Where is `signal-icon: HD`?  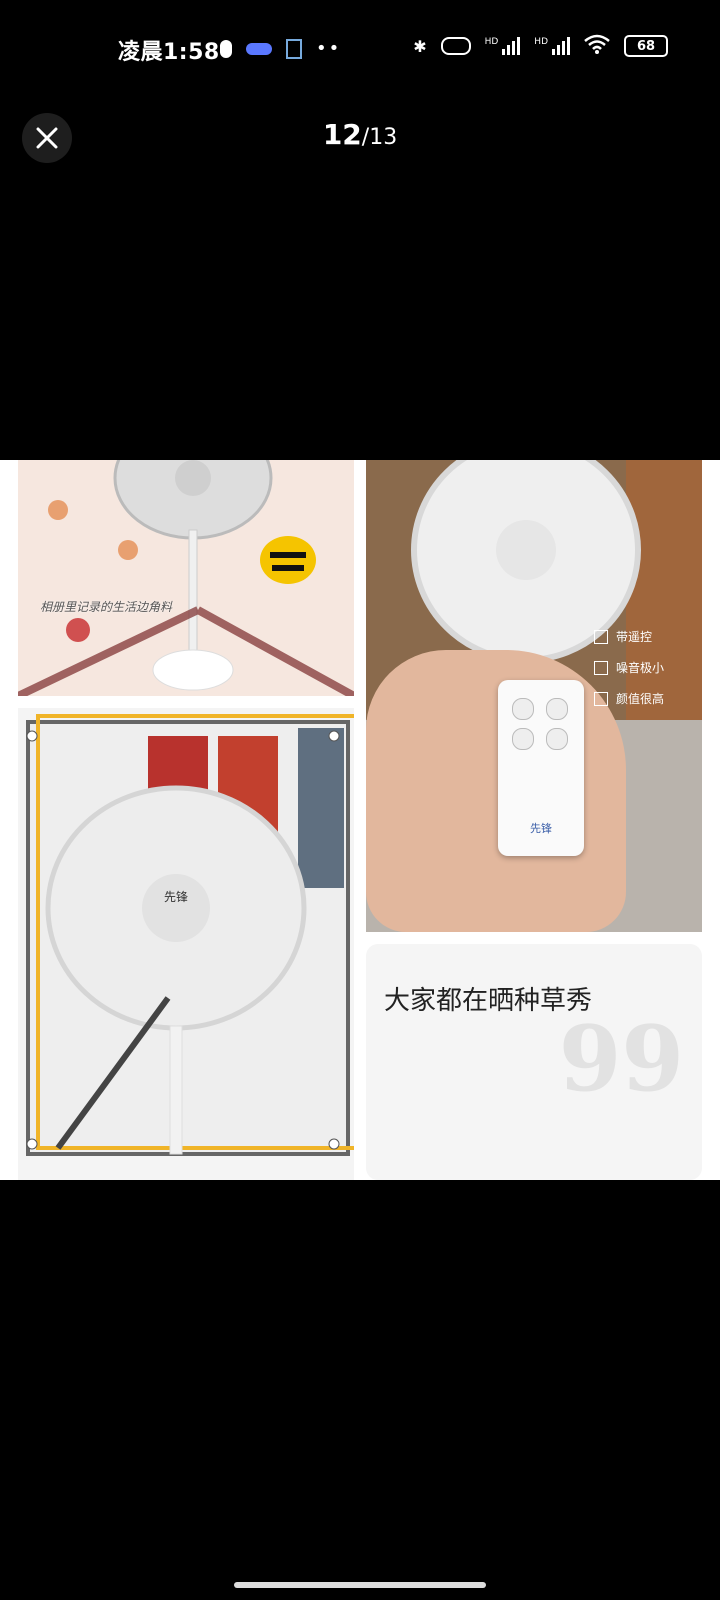 signal-icon: HD is located at coordinates (503, 46).